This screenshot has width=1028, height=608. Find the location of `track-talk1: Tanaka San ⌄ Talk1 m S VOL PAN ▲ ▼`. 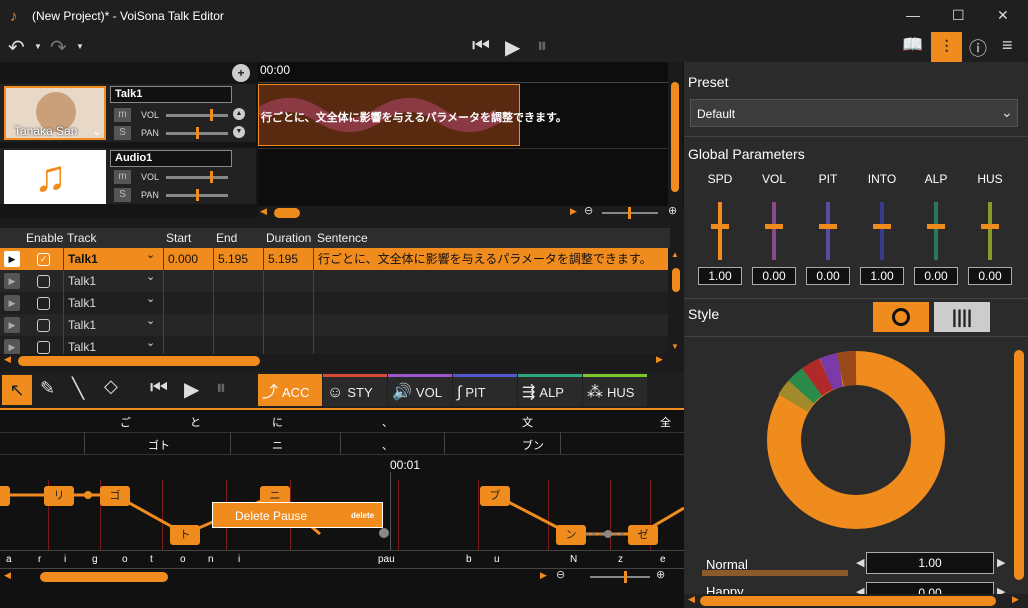

track-talk1: Tanaka San ⌄ Talk1 m S VOL PAN ▲ ▼ is located at coordinates (128, 113).